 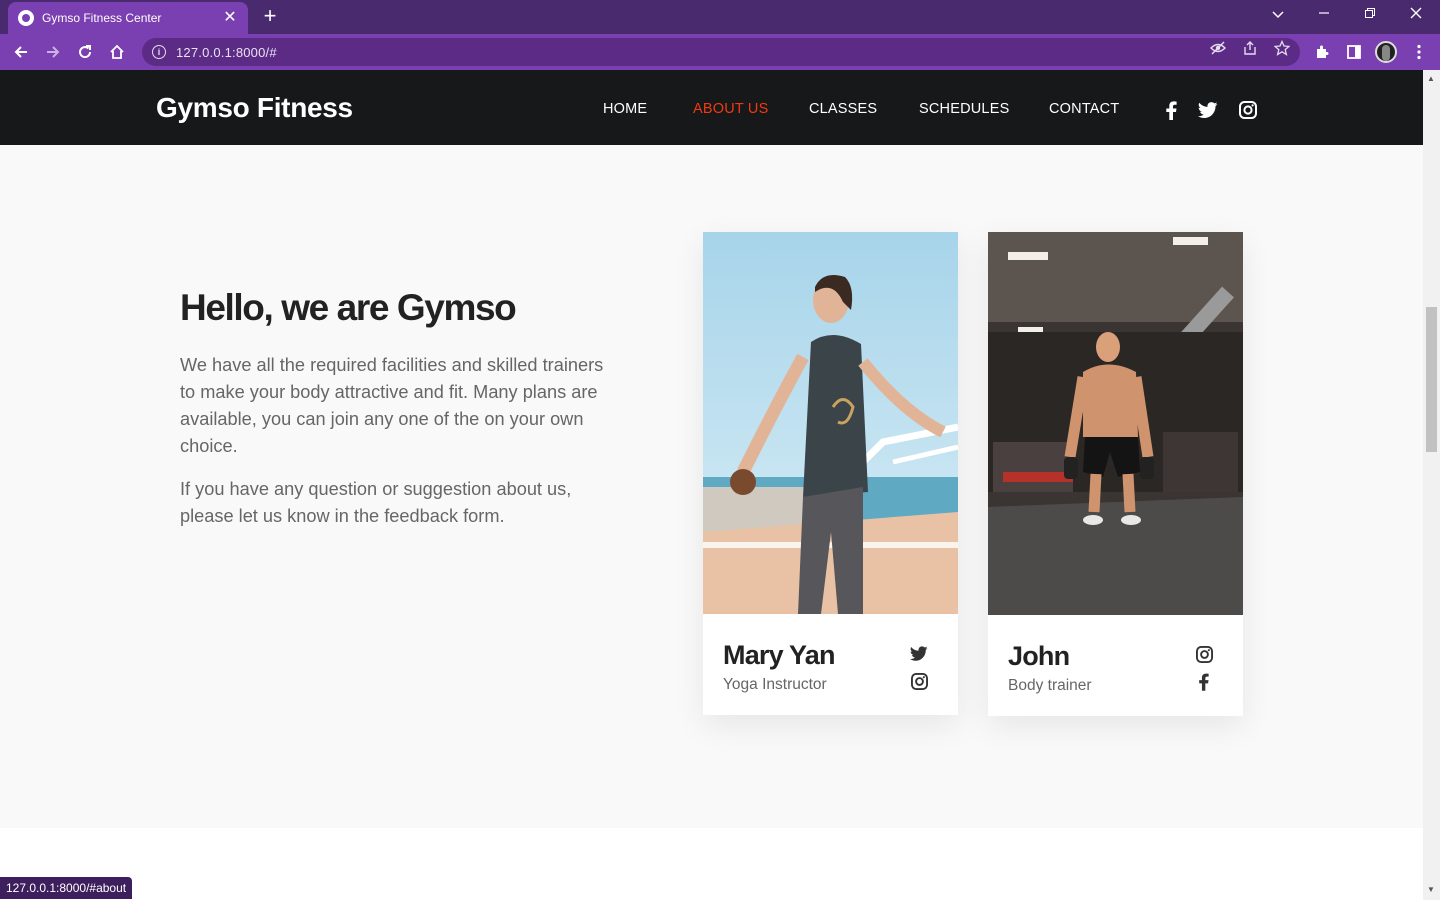 What do you see at coordinates (1354, 52) in the screenshot?
I see `side-panel-icon` at bounding box center [1354, 52].